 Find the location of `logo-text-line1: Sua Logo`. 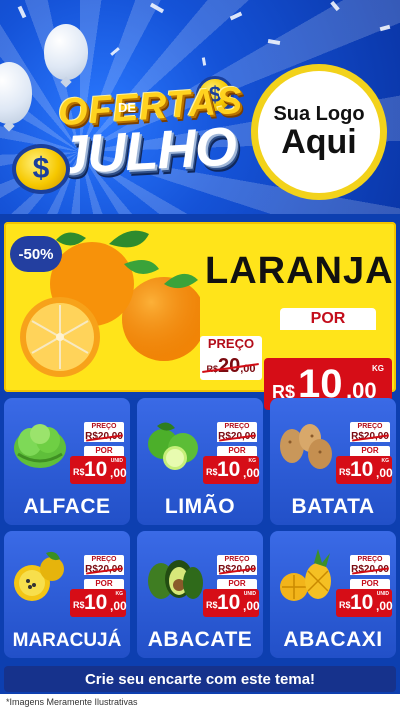

logo-text-line1: Sua Logo is located at coordinates (319, 114).